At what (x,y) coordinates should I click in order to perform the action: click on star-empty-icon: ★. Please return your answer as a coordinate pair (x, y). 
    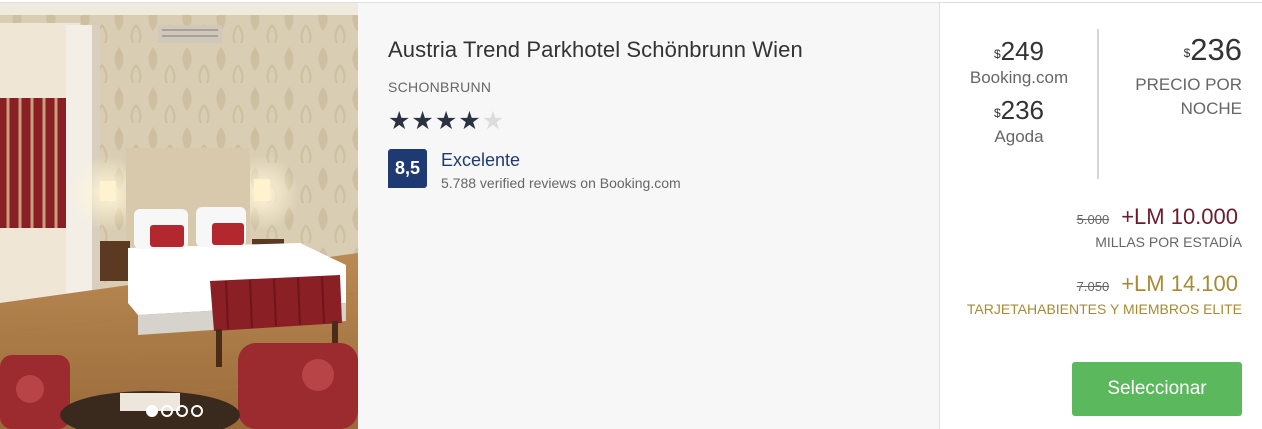
    Looking at the image, I should click on (493, 121).